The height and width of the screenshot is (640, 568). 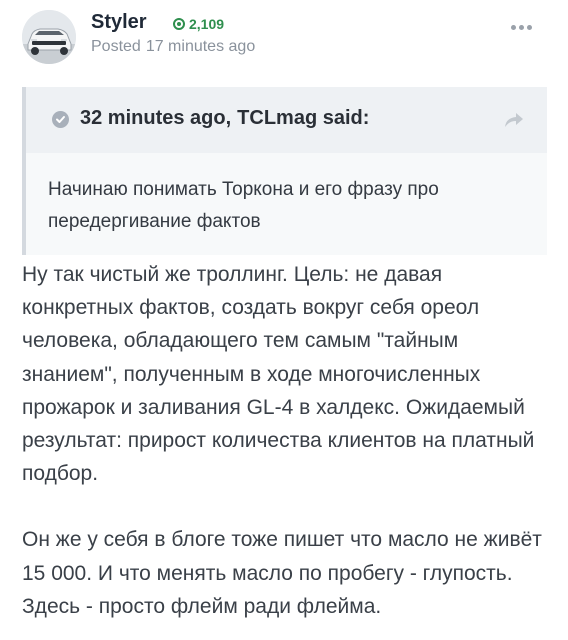 I want to click on more-dots-icon, so click(x=521, y=27).